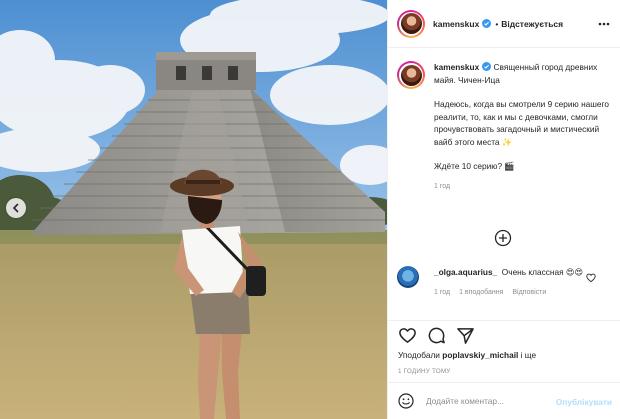 This screenshot has height=419, width=620. I want to click on comment-meta: 1 год 1 вподобання Відповісти, so click(523, 292).